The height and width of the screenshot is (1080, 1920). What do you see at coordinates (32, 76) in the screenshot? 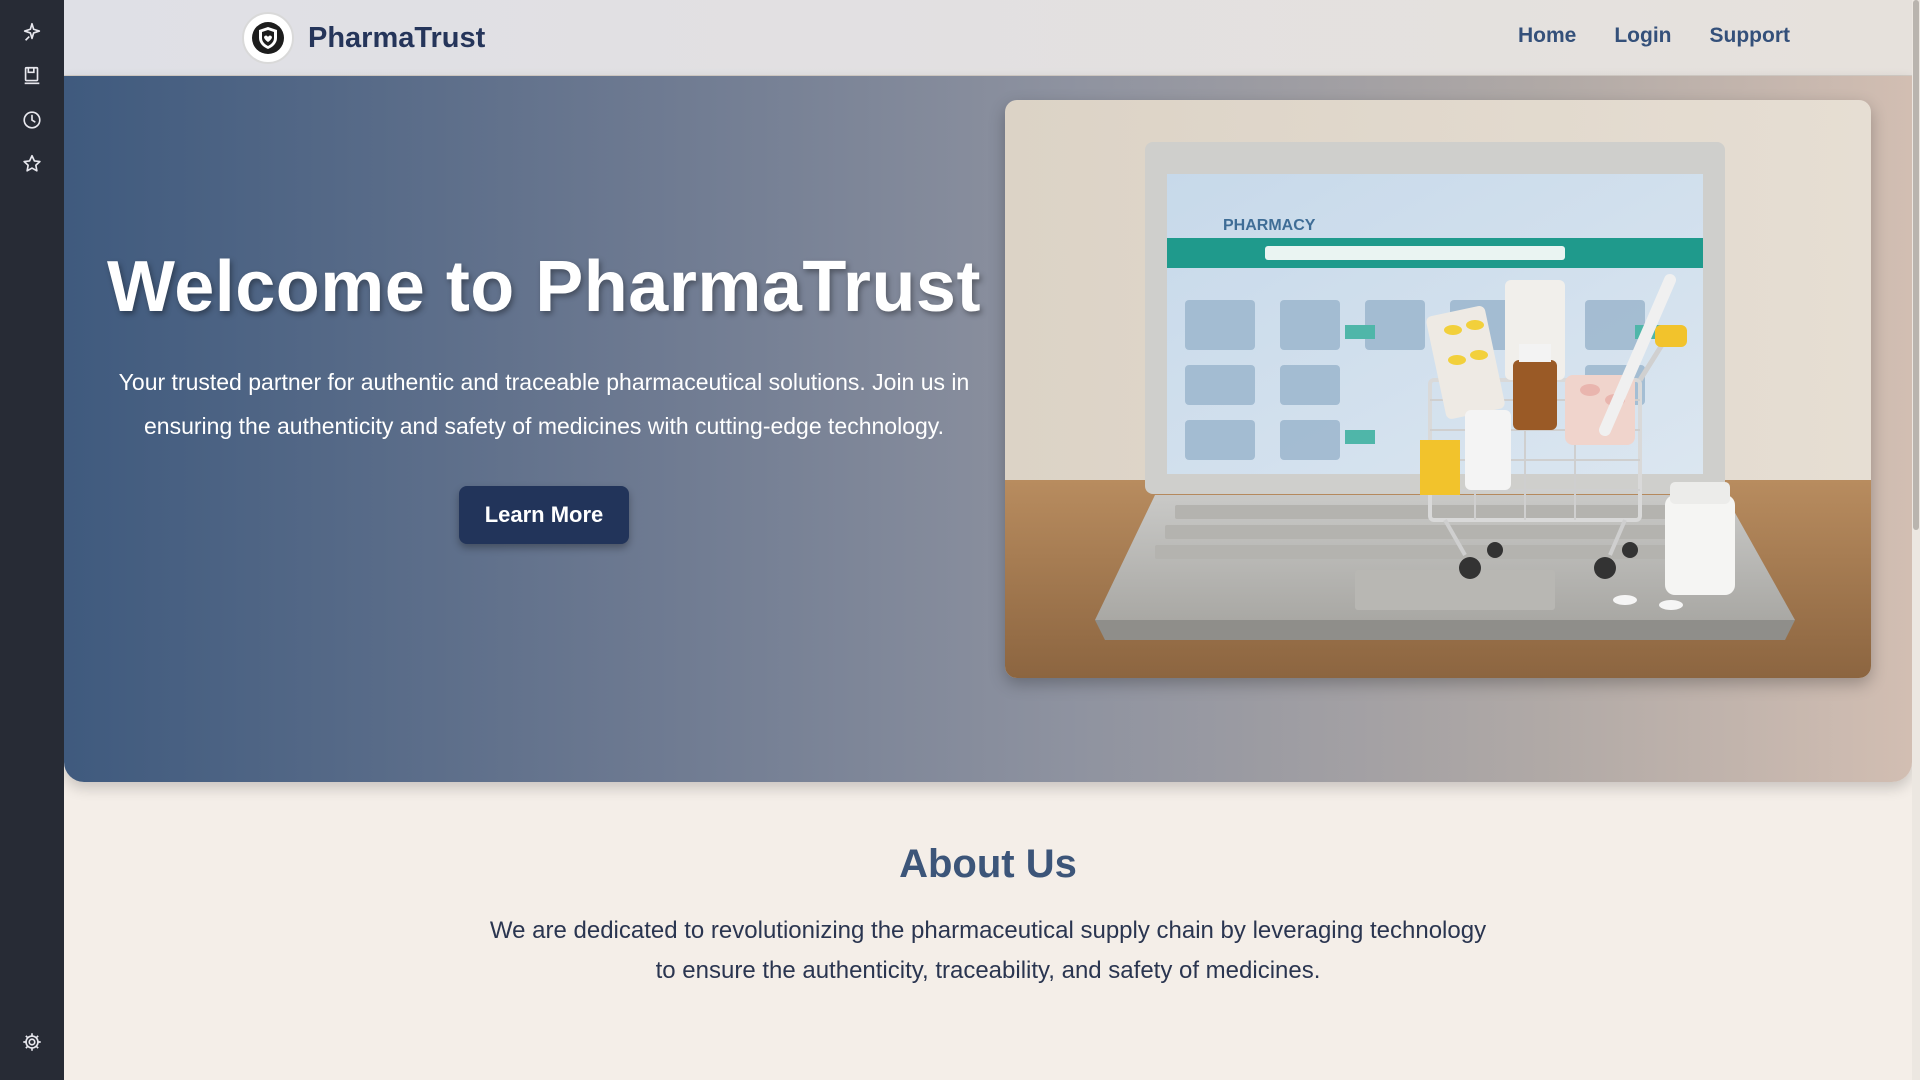
I see `save-page-icon` at bounding box center [32, 76].